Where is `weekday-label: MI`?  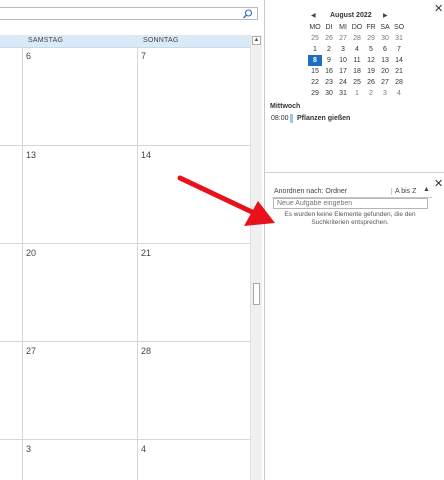
weekday-label: MI is located at coordinates (343, 27).